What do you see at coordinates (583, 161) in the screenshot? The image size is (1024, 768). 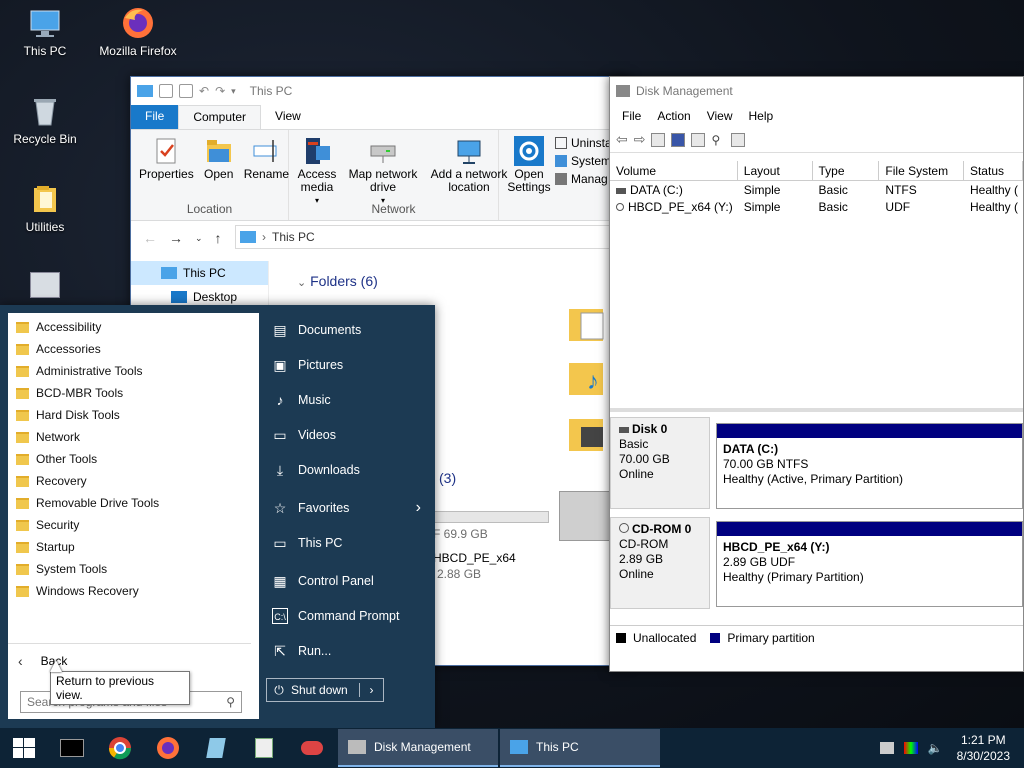 I see `system-item: System` at bounding box center [583, 161].